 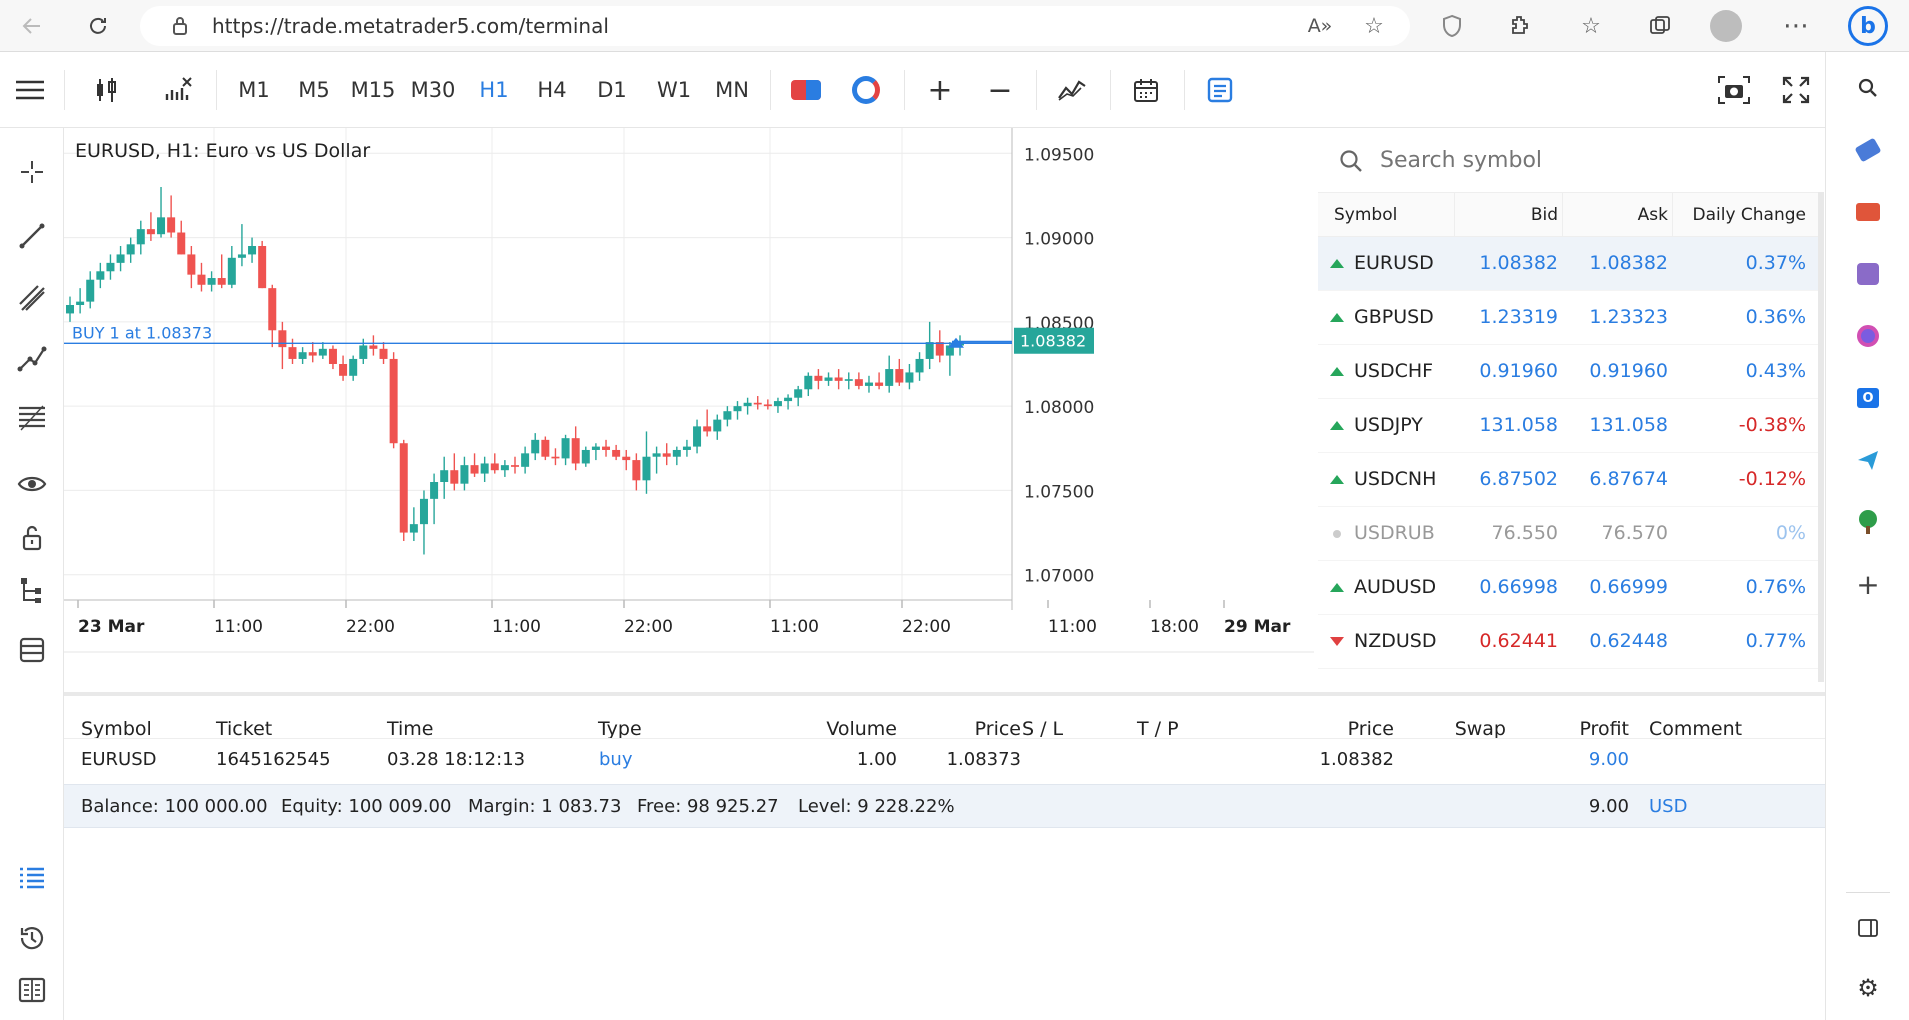 I want to click on settings-icon: ⚙, so click(x=1868, y=988).